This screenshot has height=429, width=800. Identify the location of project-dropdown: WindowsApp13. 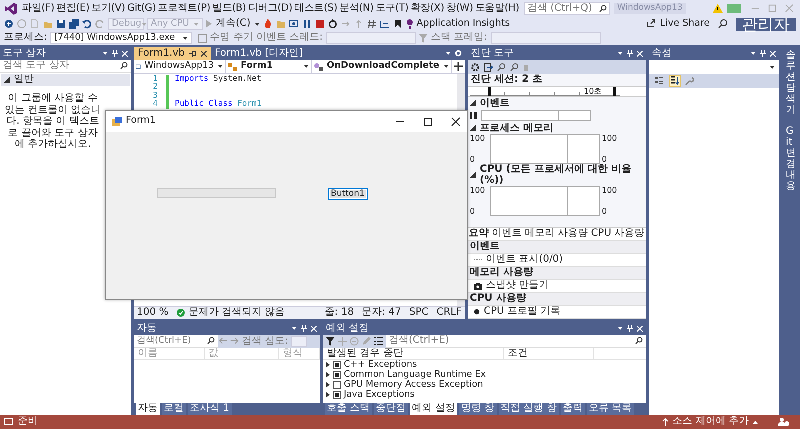
(180, 66).